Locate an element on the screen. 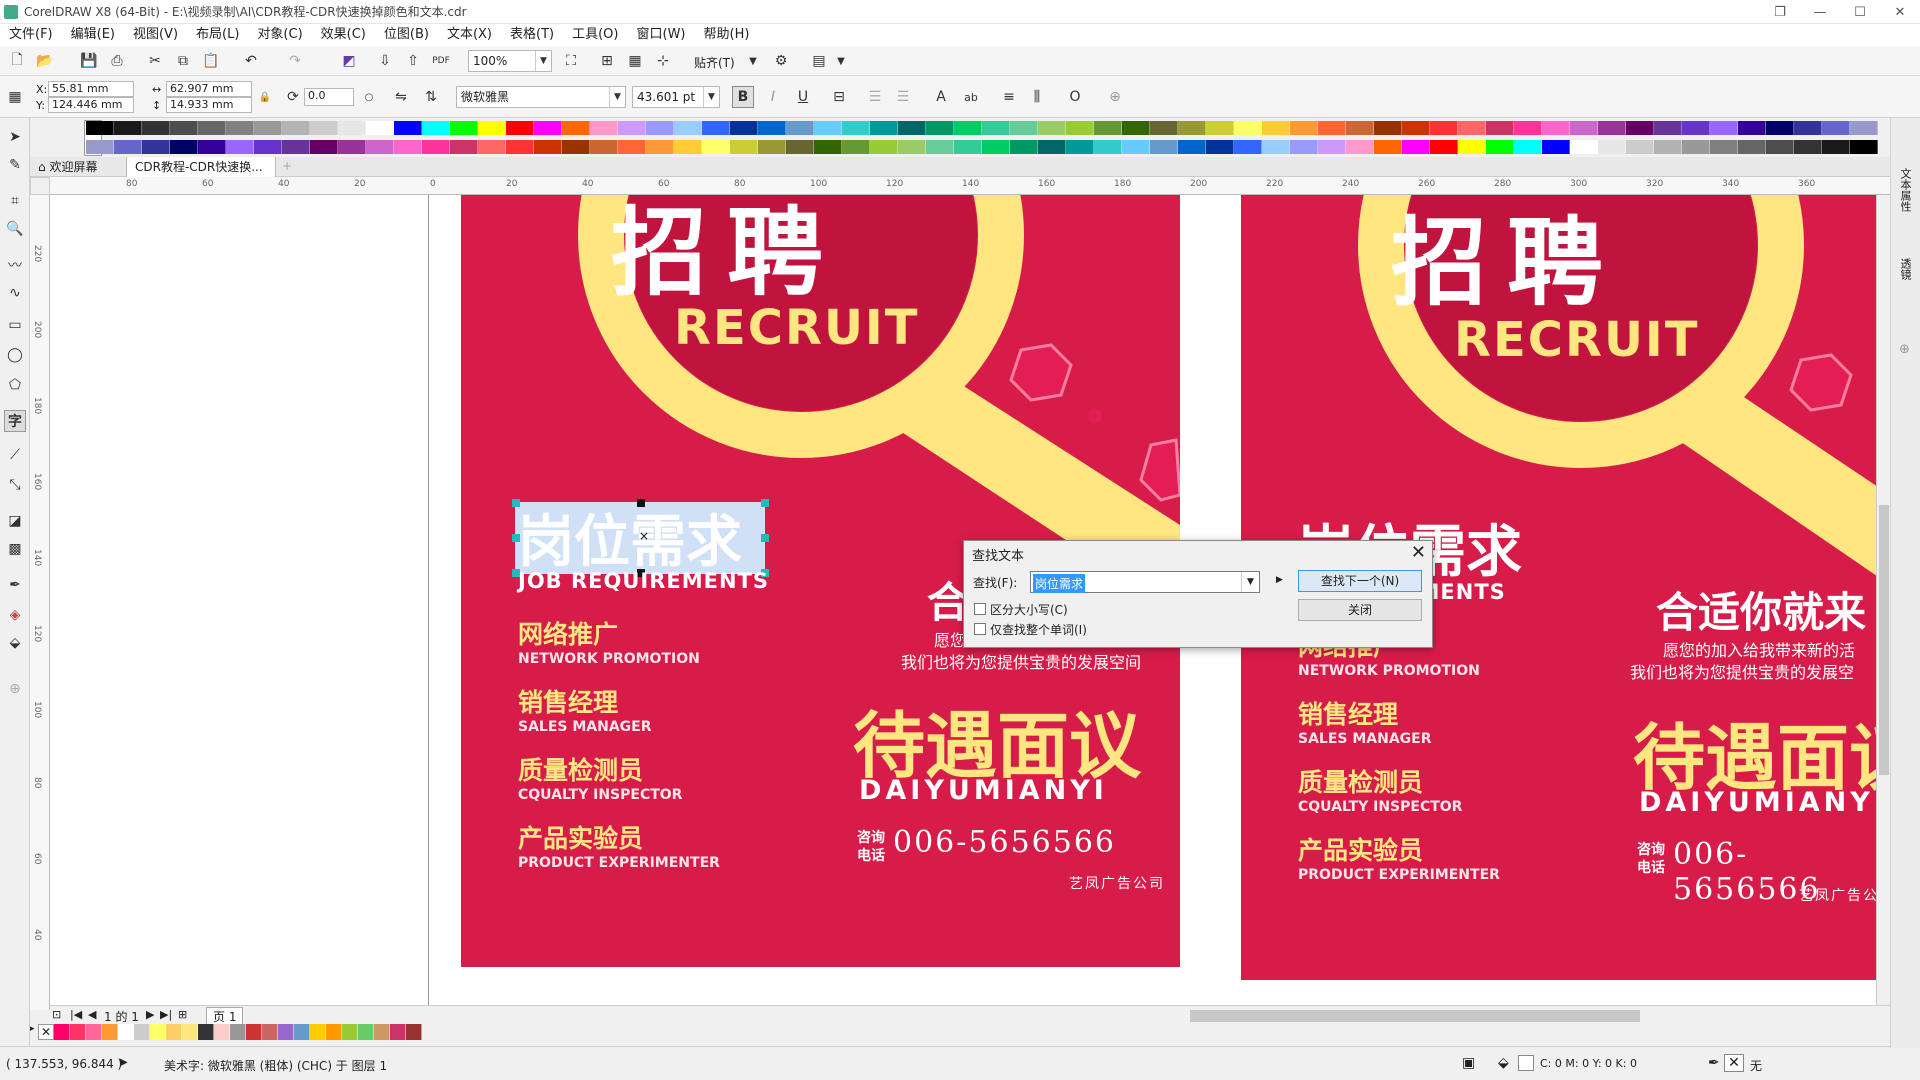  open-folder-icon: 📂 is located at coordinates (45, 61).